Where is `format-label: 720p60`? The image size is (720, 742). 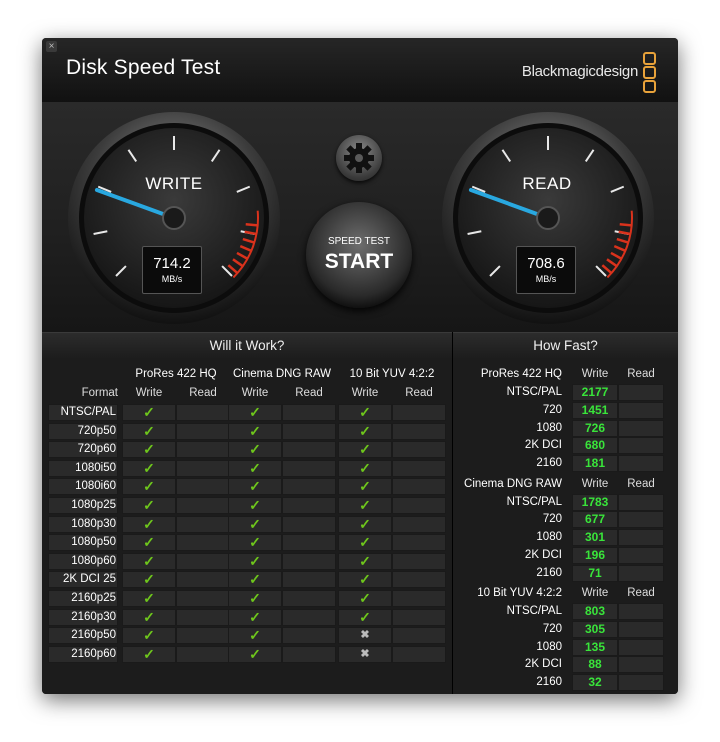
format-label: 720p60 is located at coordinates (96, 449).